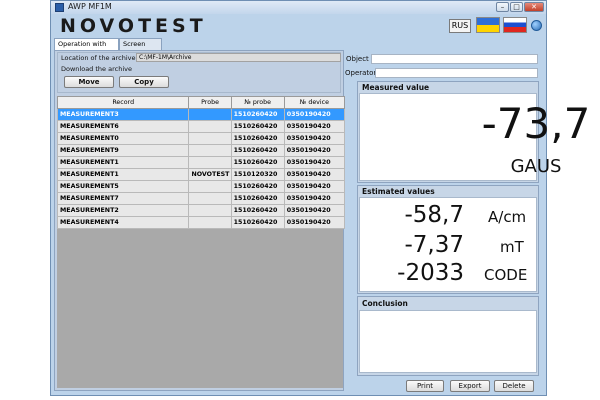 This screenshot has width=600, height=400. Describe the element at coordinates (536, 166) in the screenshot. I see `measured-unit: GAUS` at that location.